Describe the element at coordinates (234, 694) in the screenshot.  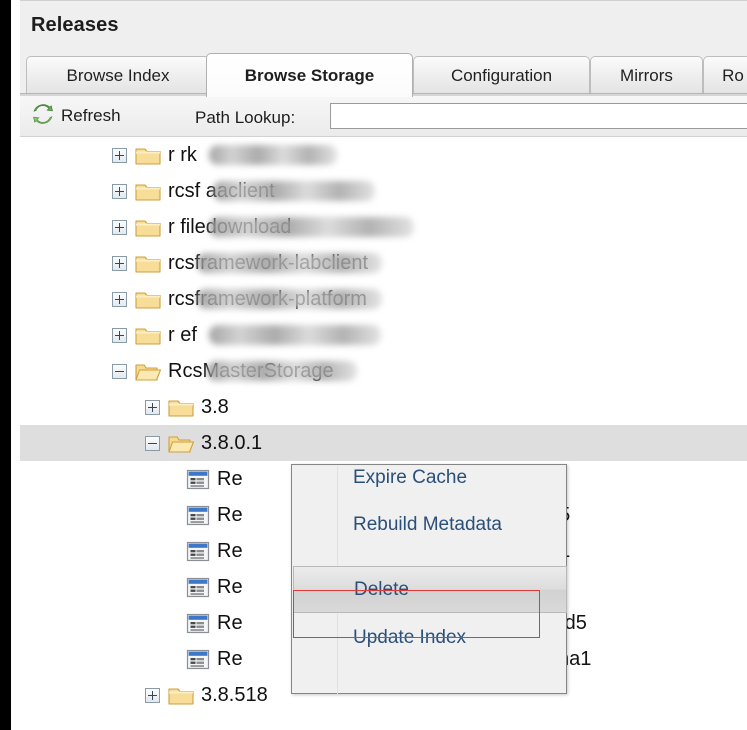
I see `folder-name-label: 3.8.518` at that location.